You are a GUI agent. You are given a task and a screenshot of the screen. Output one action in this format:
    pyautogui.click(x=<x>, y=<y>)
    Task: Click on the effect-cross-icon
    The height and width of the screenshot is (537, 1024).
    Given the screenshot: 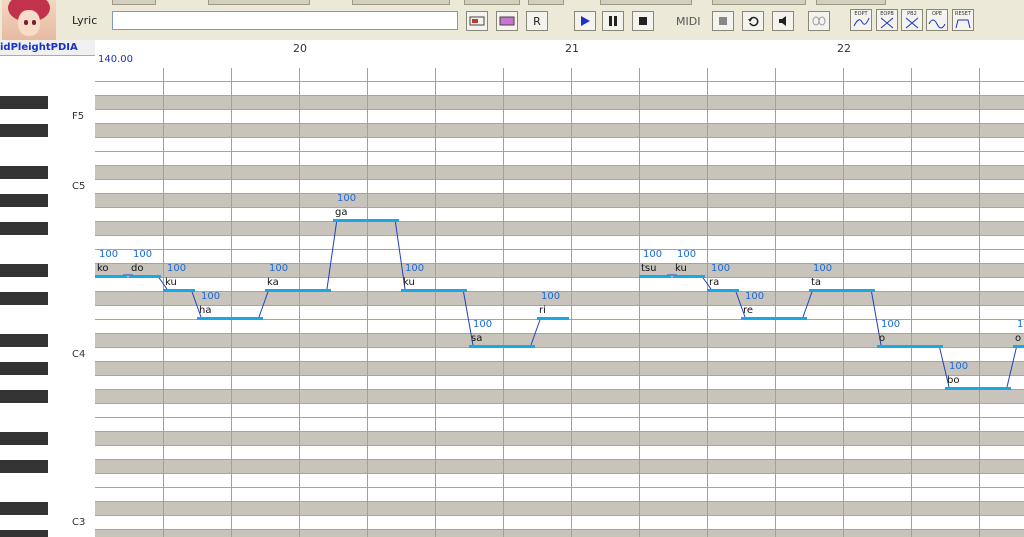 What is the action you would take?
    pyautogui.click(x=887, y=23)
    